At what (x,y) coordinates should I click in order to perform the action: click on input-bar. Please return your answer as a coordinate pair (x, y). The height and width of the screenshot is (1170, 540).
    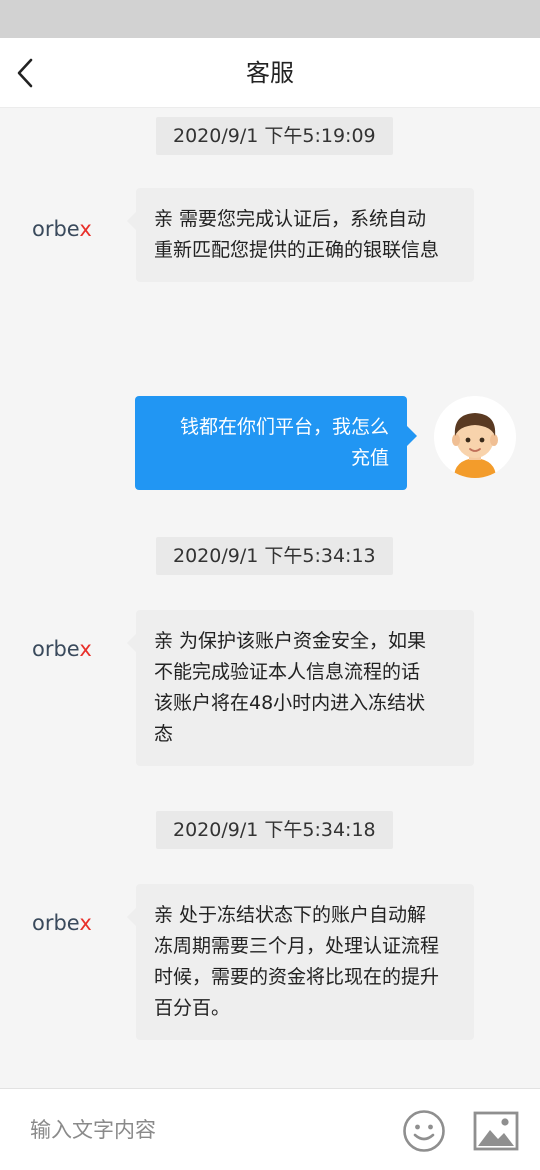
    Looking at the image, I should click on (270, 1129).